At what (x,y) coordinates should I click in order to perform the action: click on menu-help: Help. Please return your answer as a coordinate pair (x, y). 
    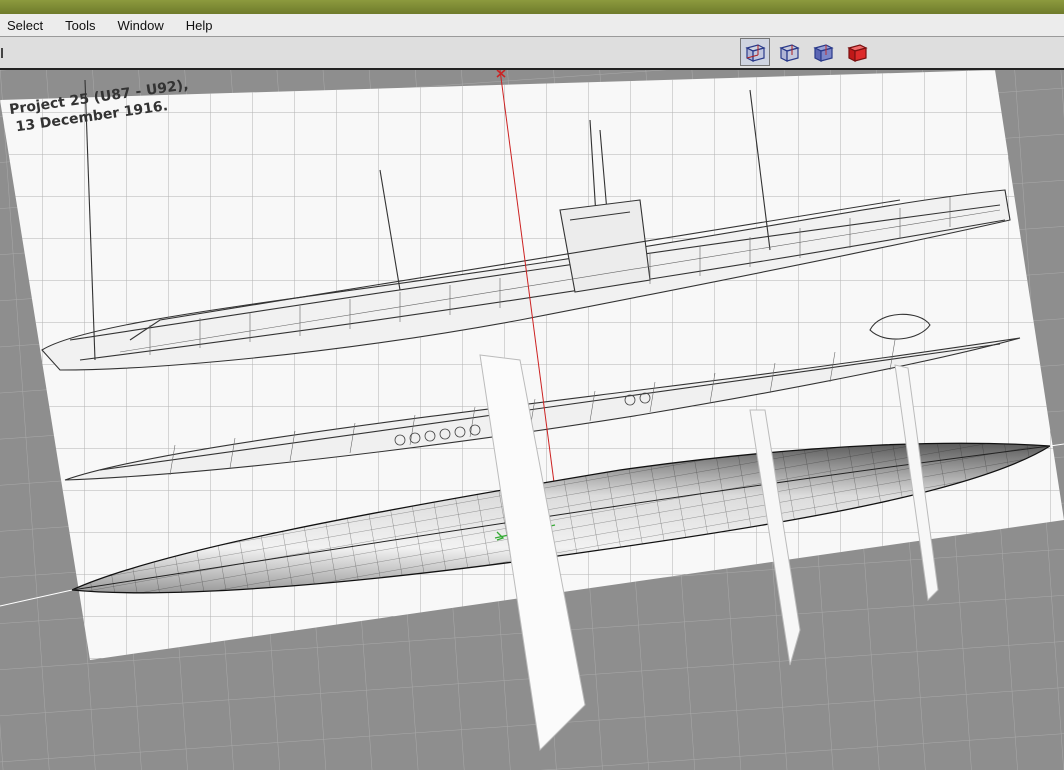
    Looking at the image, I should click on (199, 25).